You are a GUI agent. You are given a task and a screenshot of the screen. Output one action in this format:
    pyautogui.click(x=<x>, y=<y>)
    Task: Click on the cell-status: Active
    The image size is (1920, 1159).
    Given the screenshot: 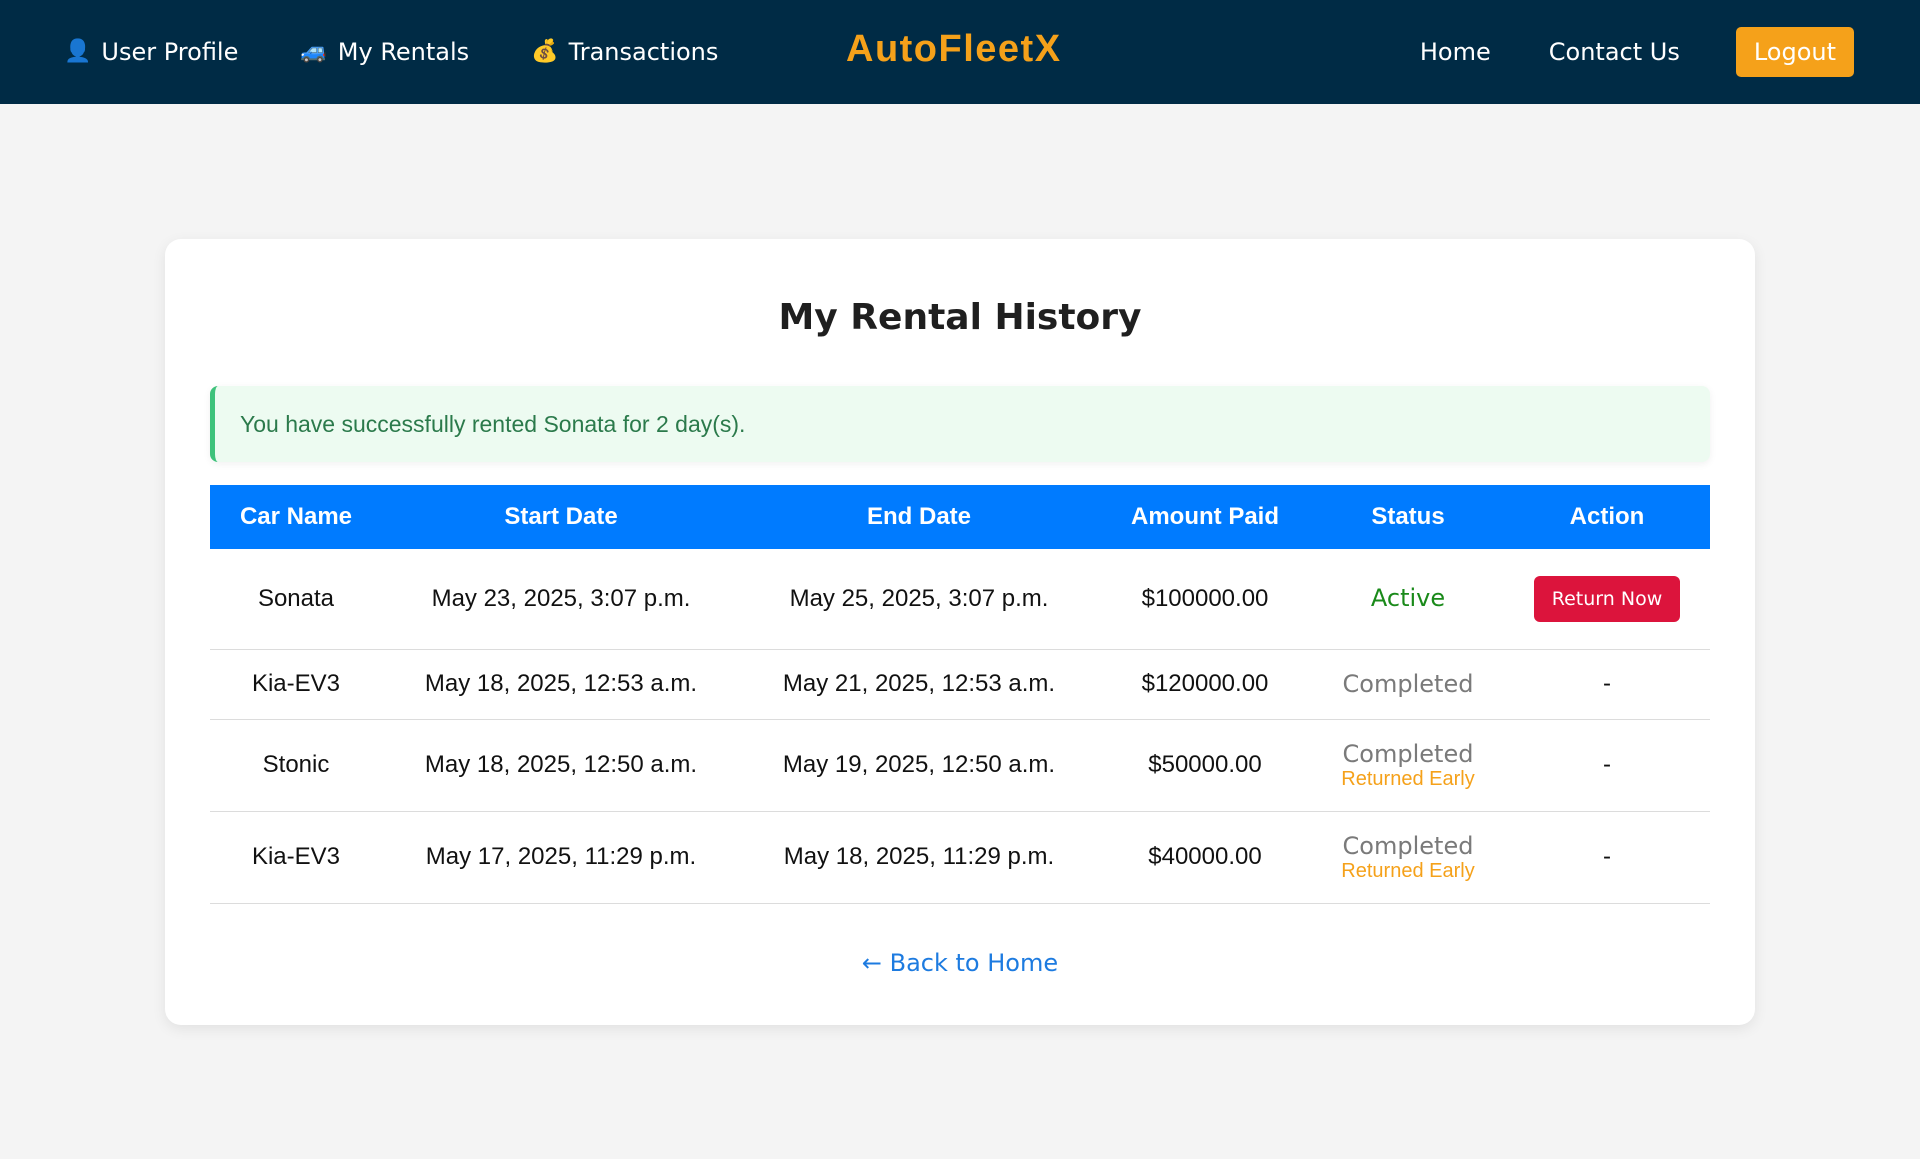 What is the action you would take?
    pyautogui.click(x=1408, y=599)
    